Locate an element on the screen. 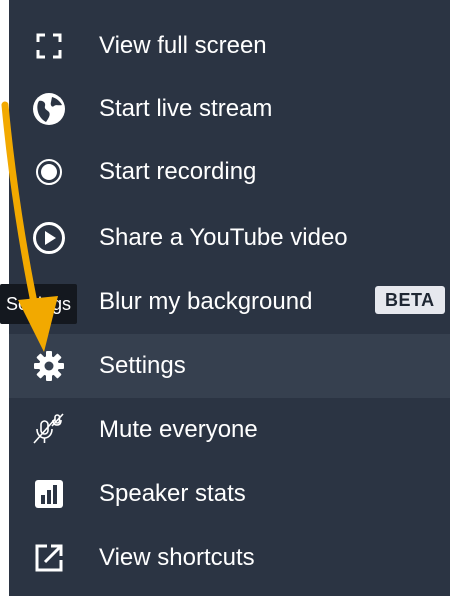  menu-item-label: Start recording is located at coordinates (178, 171).